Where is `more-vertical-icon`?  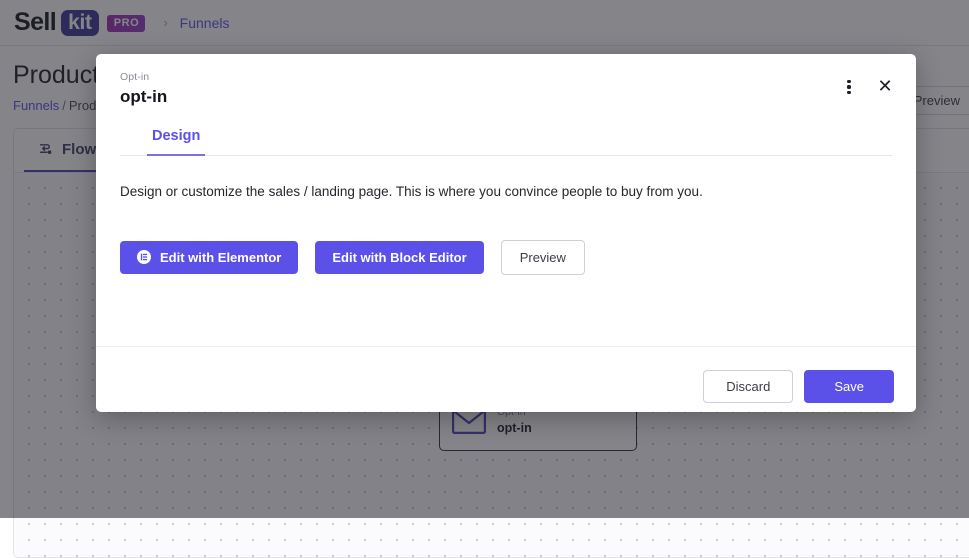
more-vertical-icon is located at coordinates (849, 87).